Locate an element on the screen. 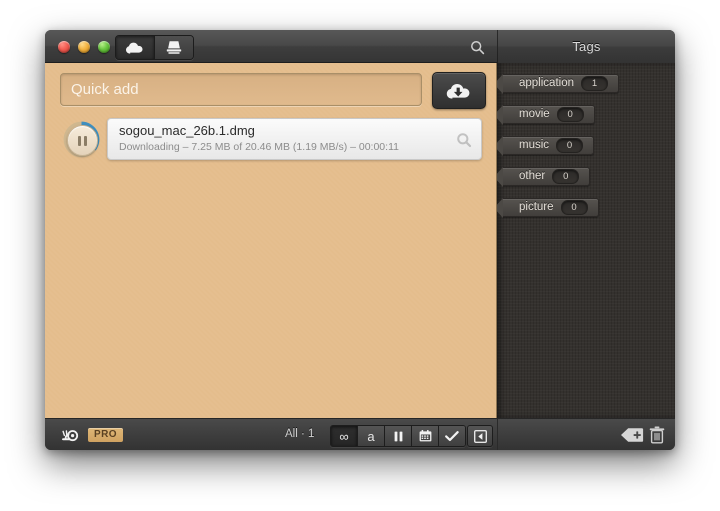  tag-label: movie is located at coordinates (534, 114).